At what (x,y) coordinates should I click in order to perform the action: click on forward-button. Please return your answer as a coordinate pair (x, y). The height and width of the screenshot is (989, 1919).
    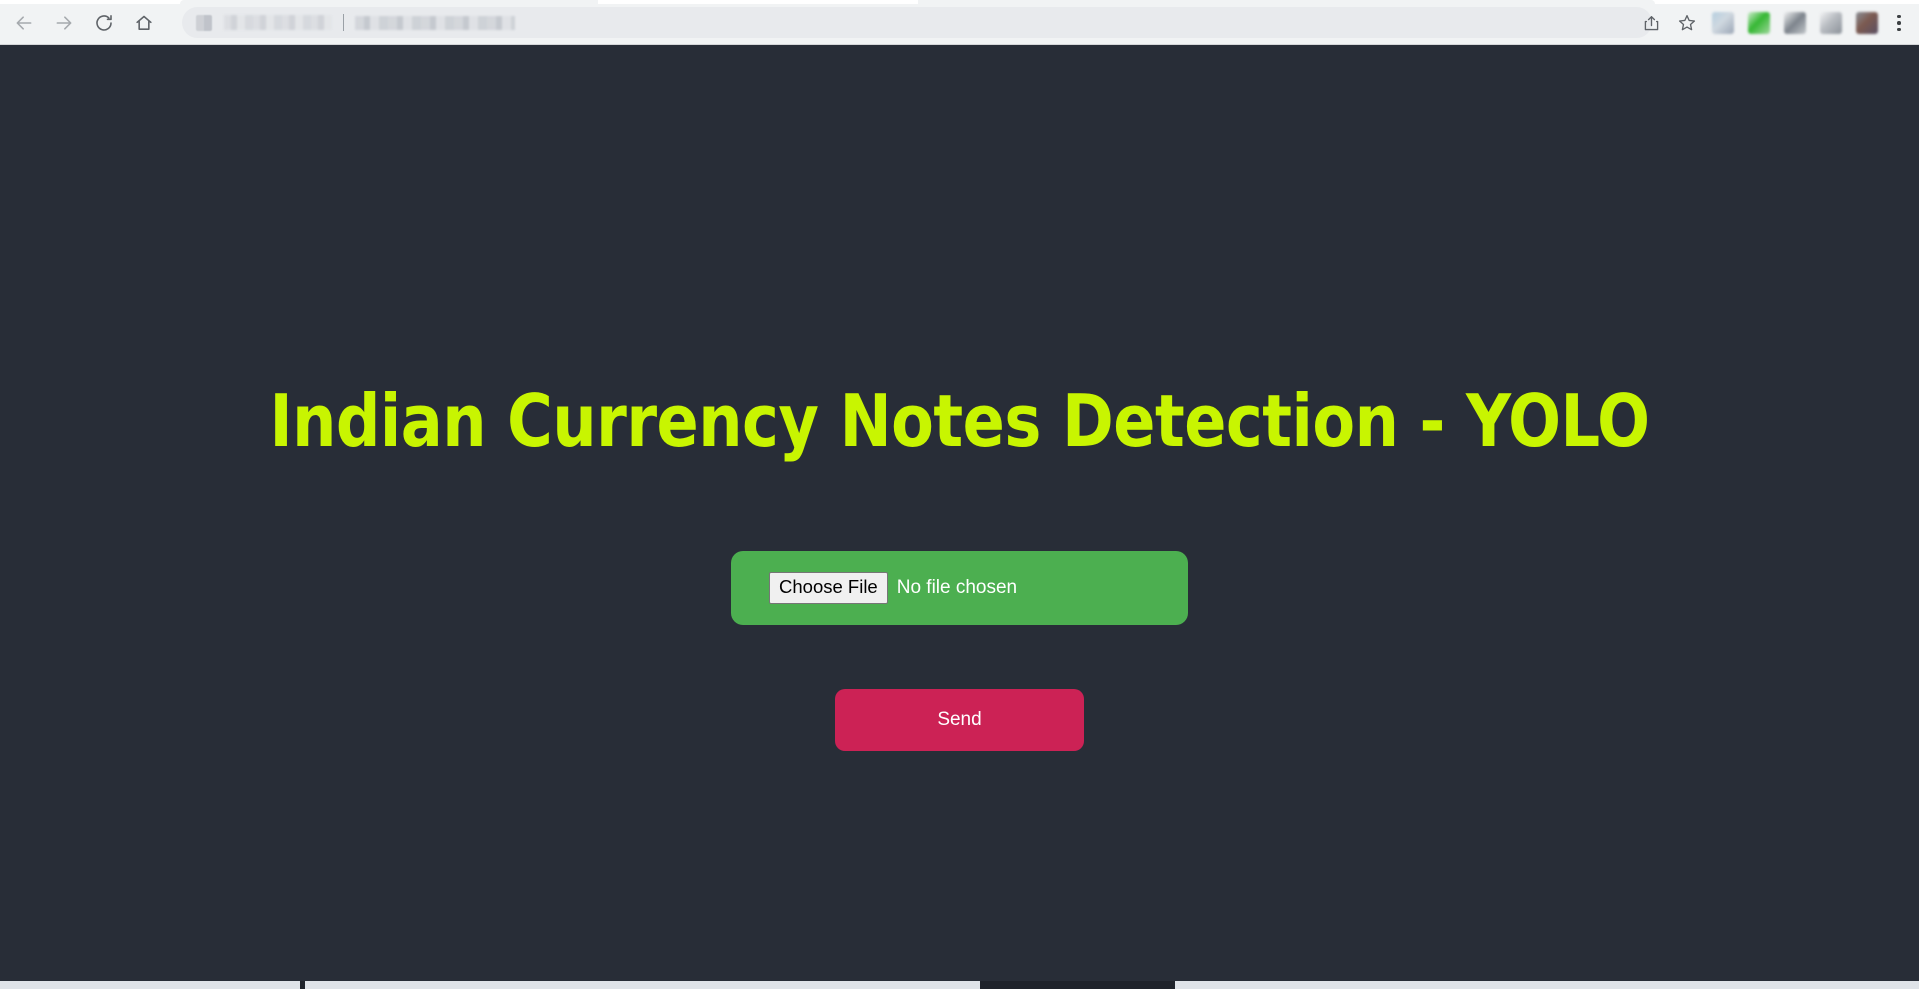
    Looking at the image, I should click on (64, 23).